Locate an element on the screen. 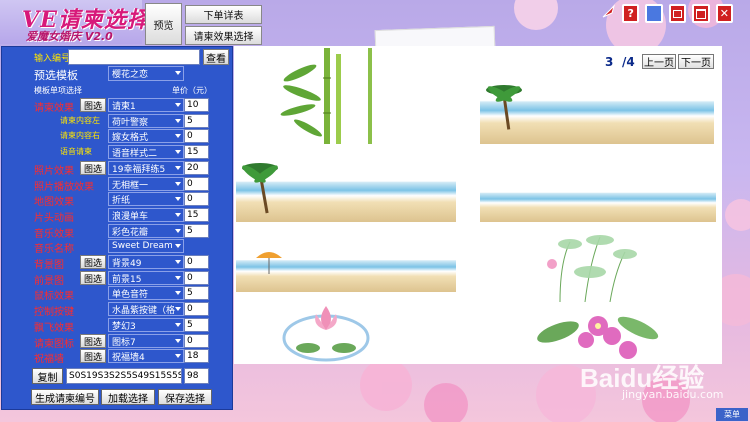  restore-icon is located at coordinates (701, 13).